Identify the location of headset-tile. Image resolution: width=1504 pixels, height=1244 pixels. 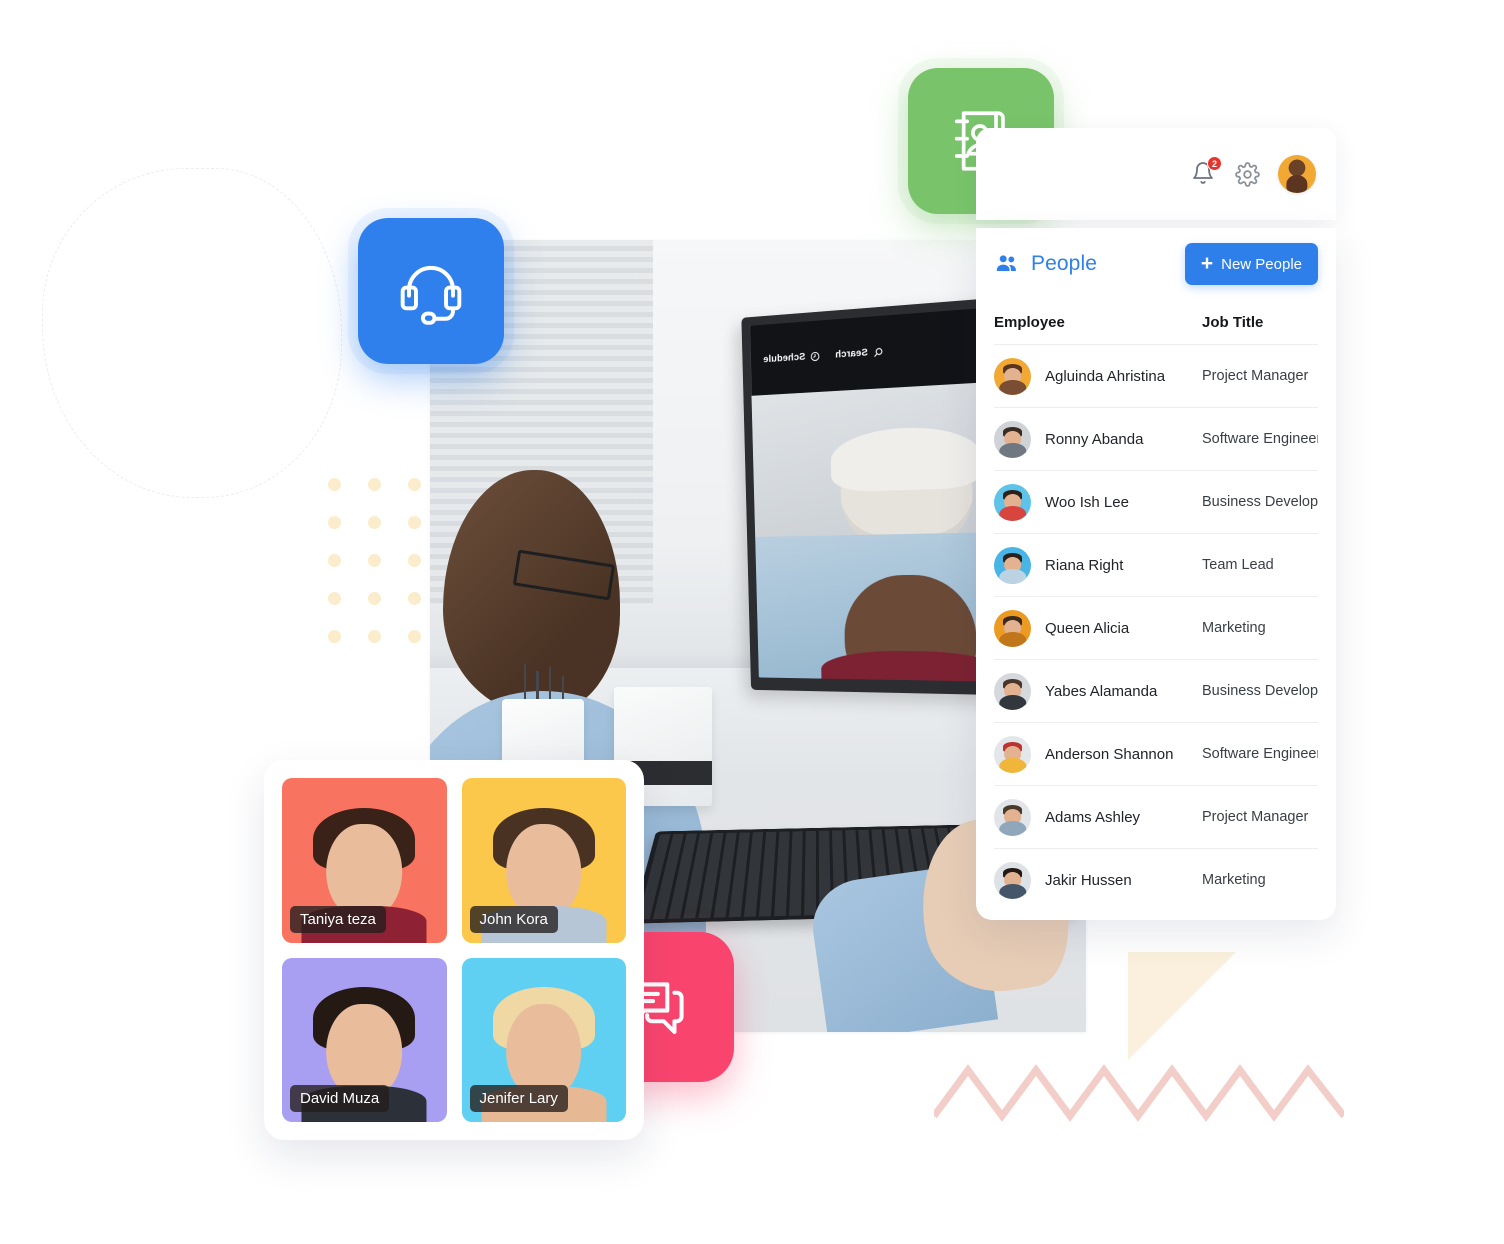
(431, 291).